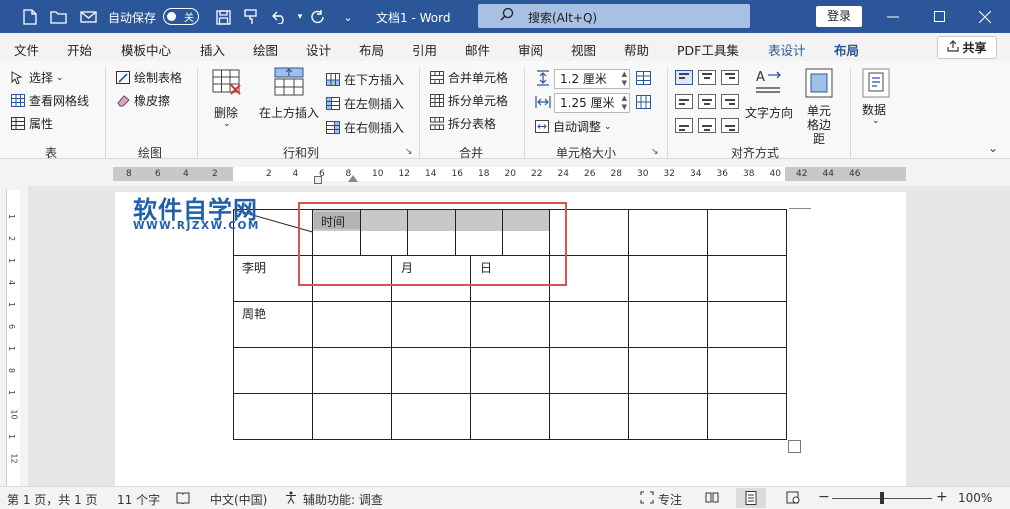 The image size is (1010, 509). Describe the element at coordinates (684, 101) in the screenshot. I see `align-center-left-button` at that location.